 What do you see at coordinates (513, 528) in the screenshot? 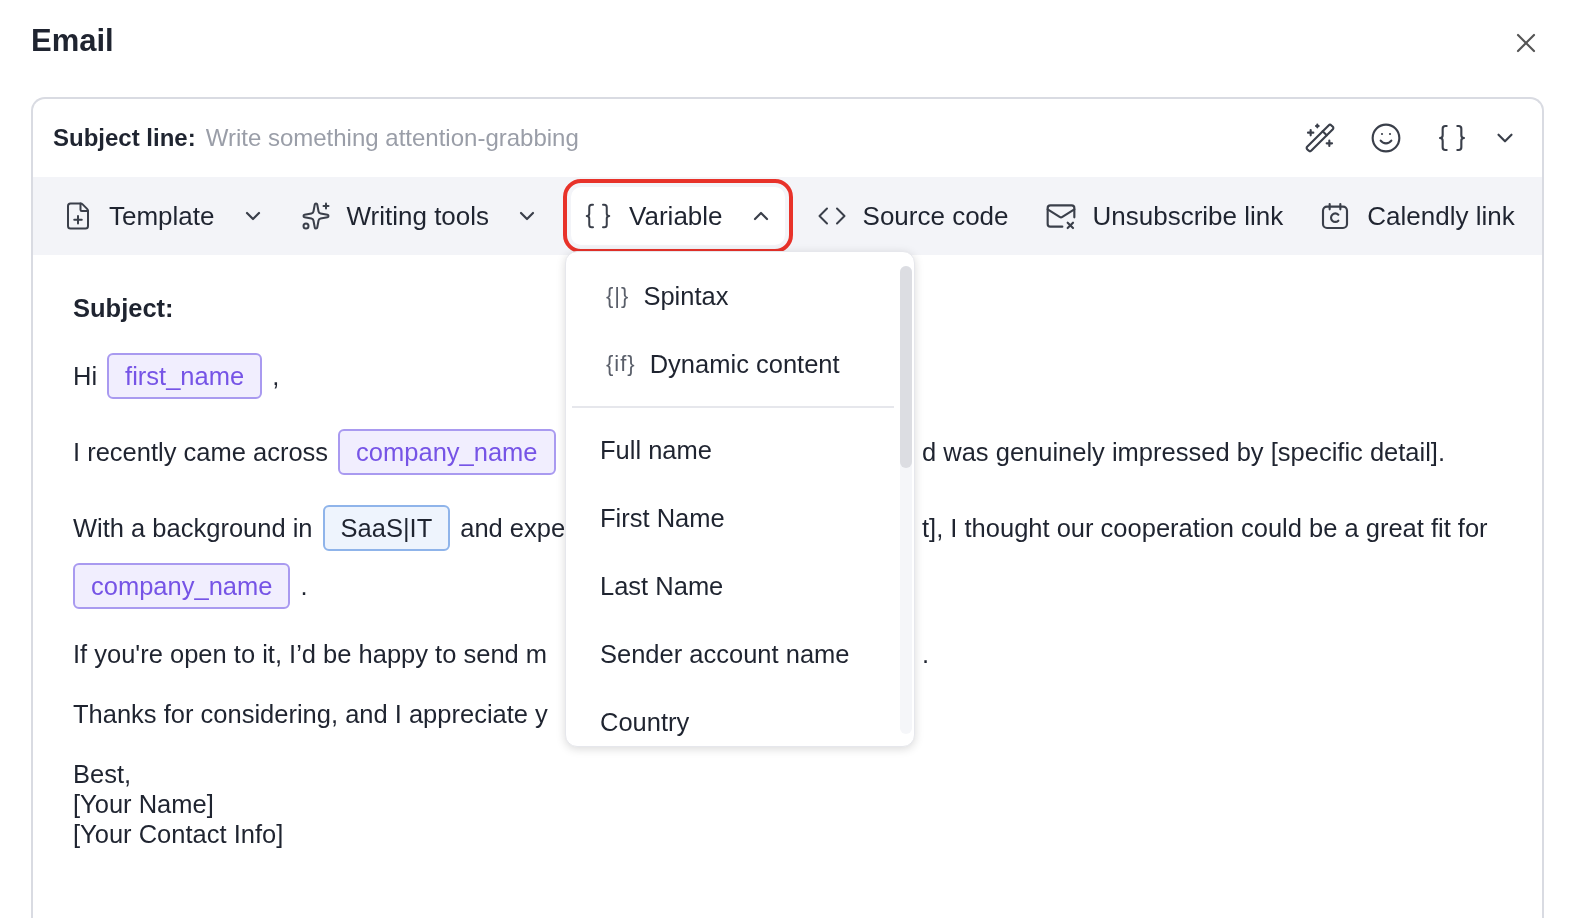
I see `body-text: and expe` at bounding box center [513, 528].